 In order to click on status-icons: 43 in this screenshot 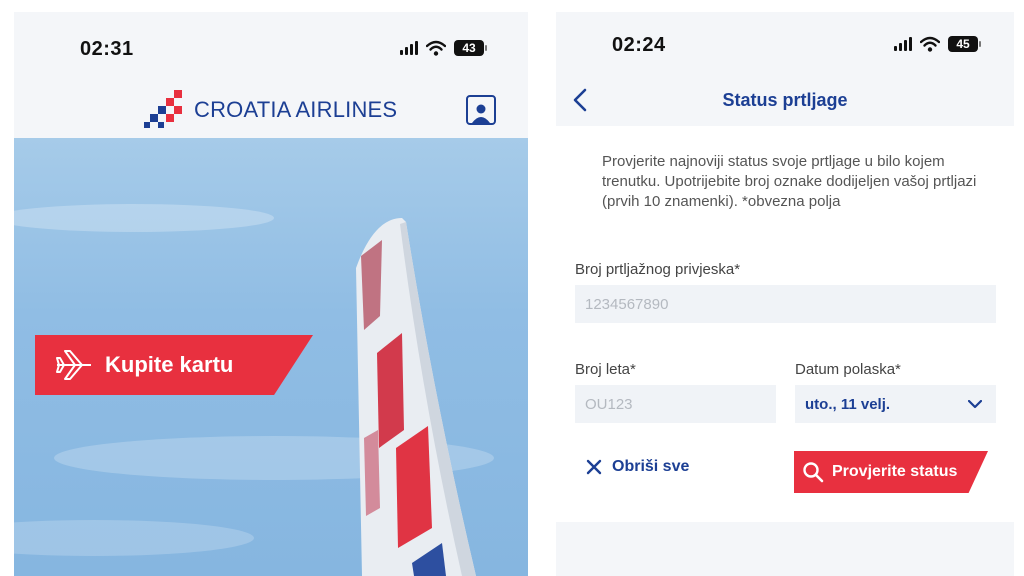, I will do `click(443, 48)`.